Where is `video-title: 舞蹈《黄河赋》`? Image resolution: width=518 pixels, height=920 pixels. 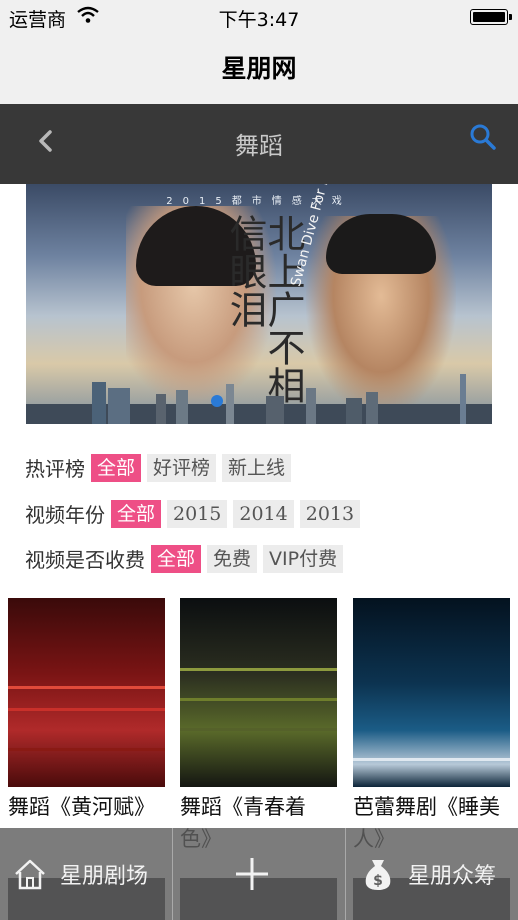
video-title: 舞蹈《黄河赋》 is located at coordinates (86, 807).